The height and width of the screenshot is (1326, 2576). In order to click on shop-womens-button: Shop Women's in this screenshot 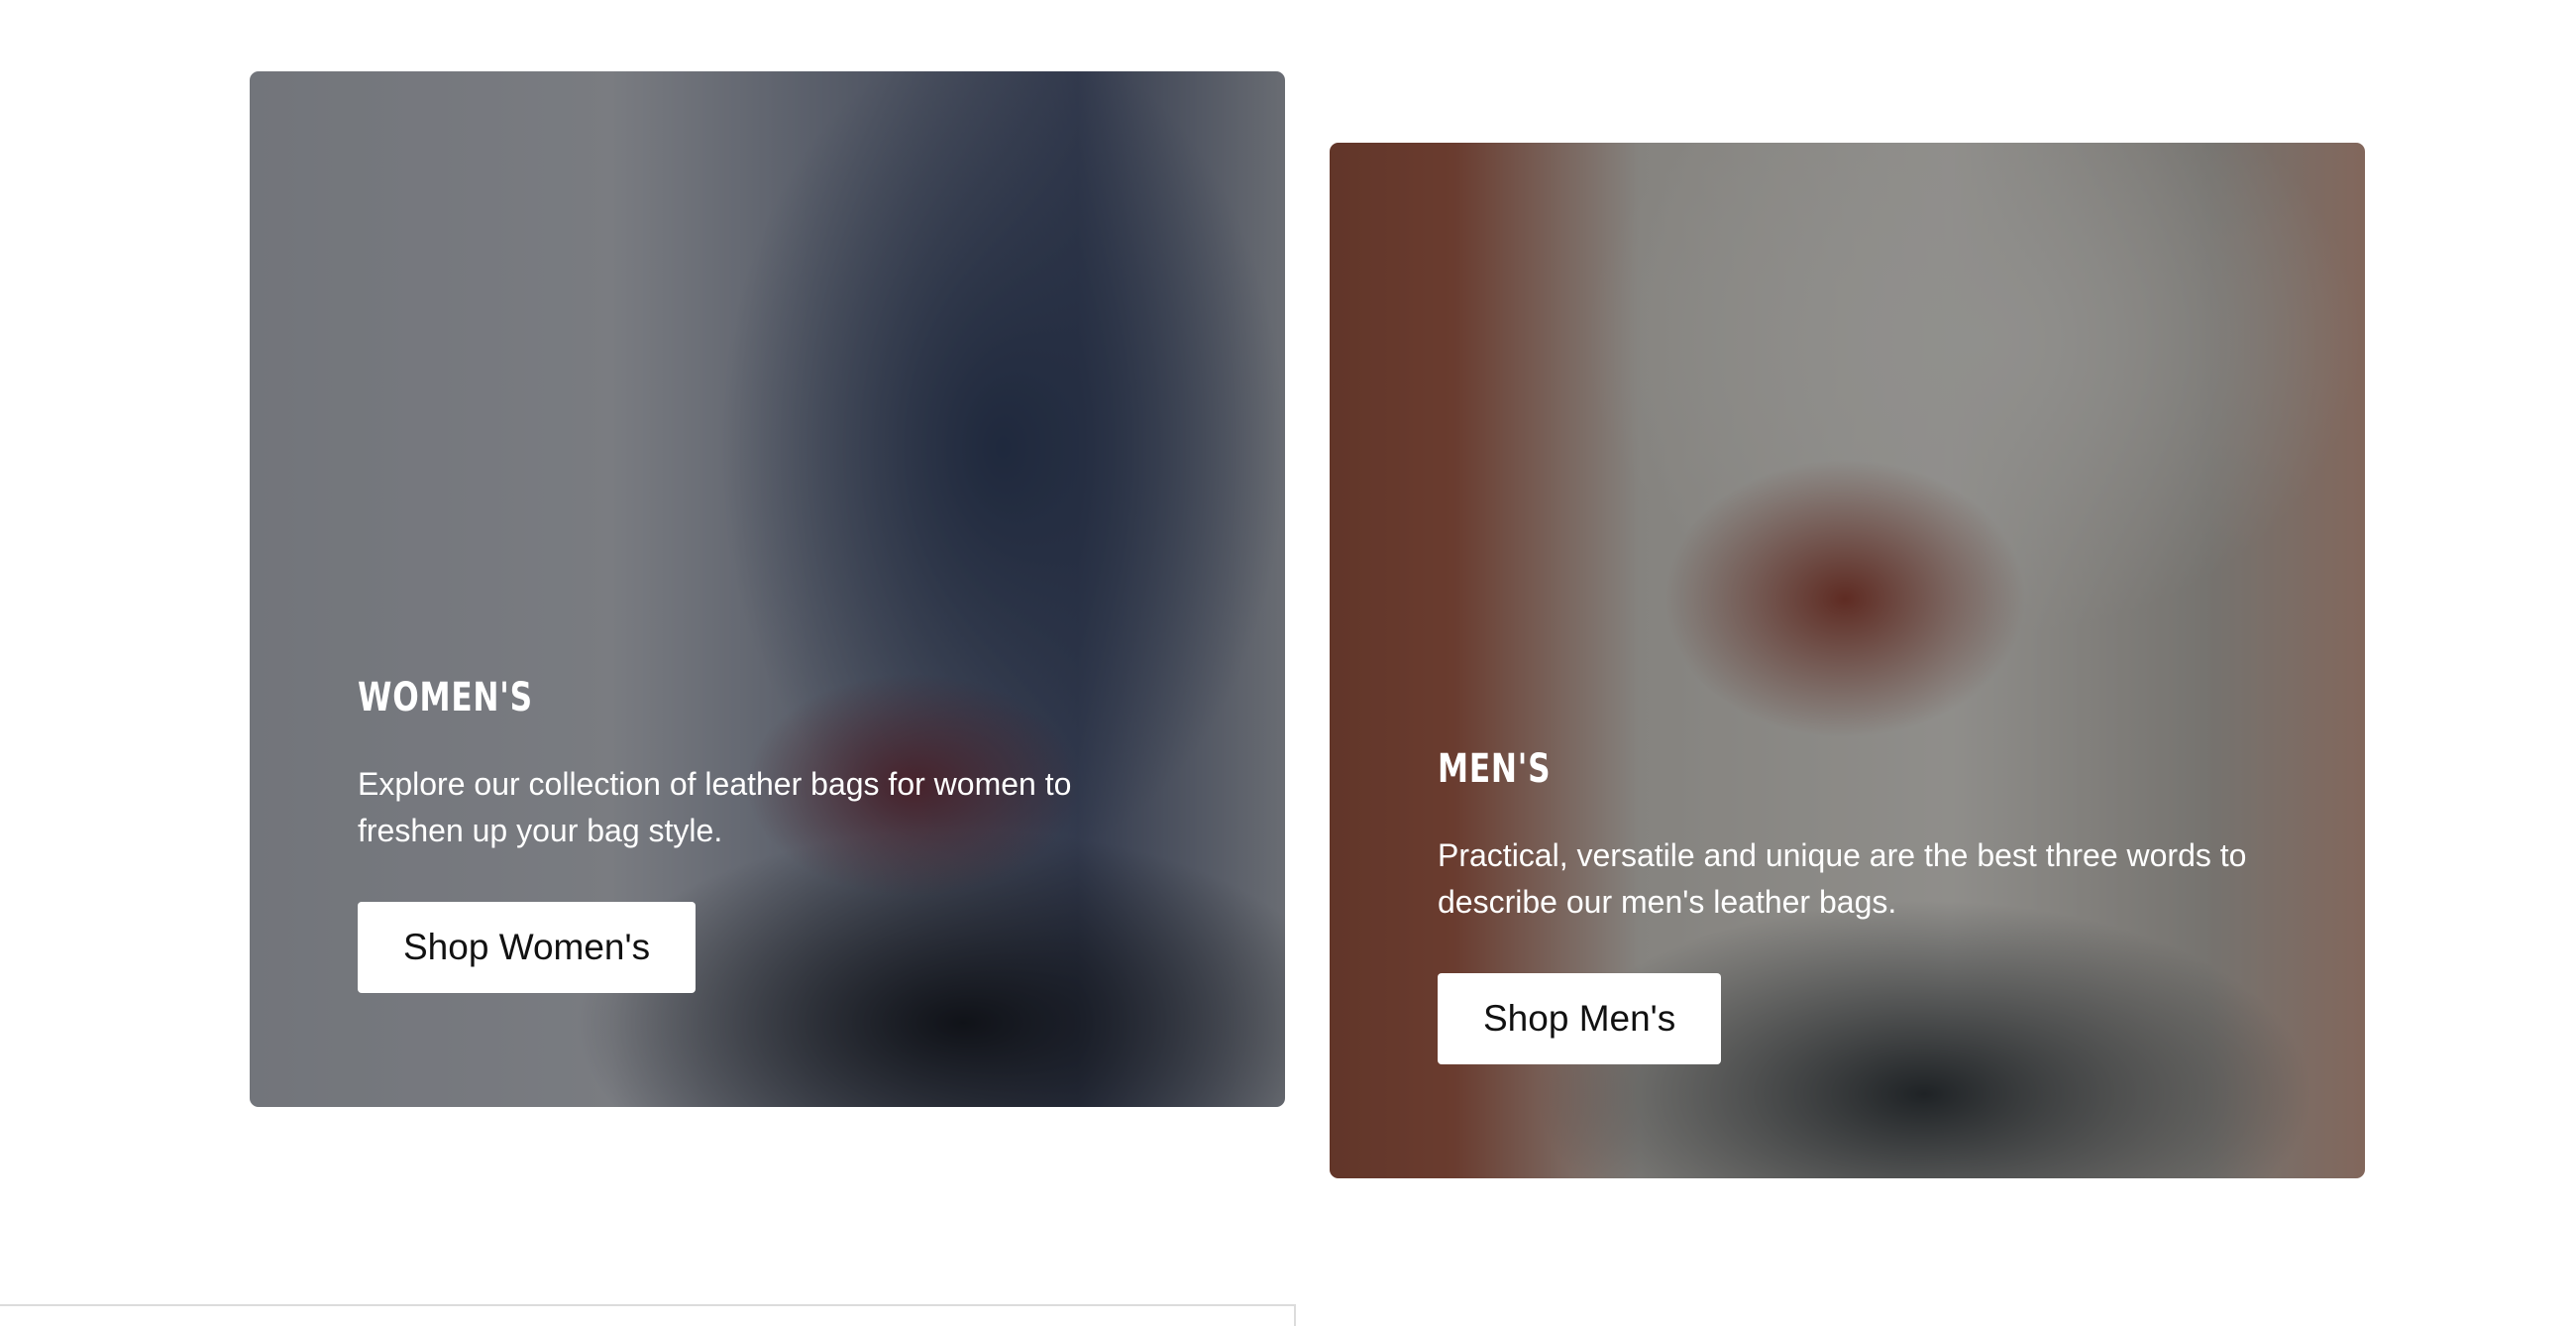, I will do `click(527, 947)`.